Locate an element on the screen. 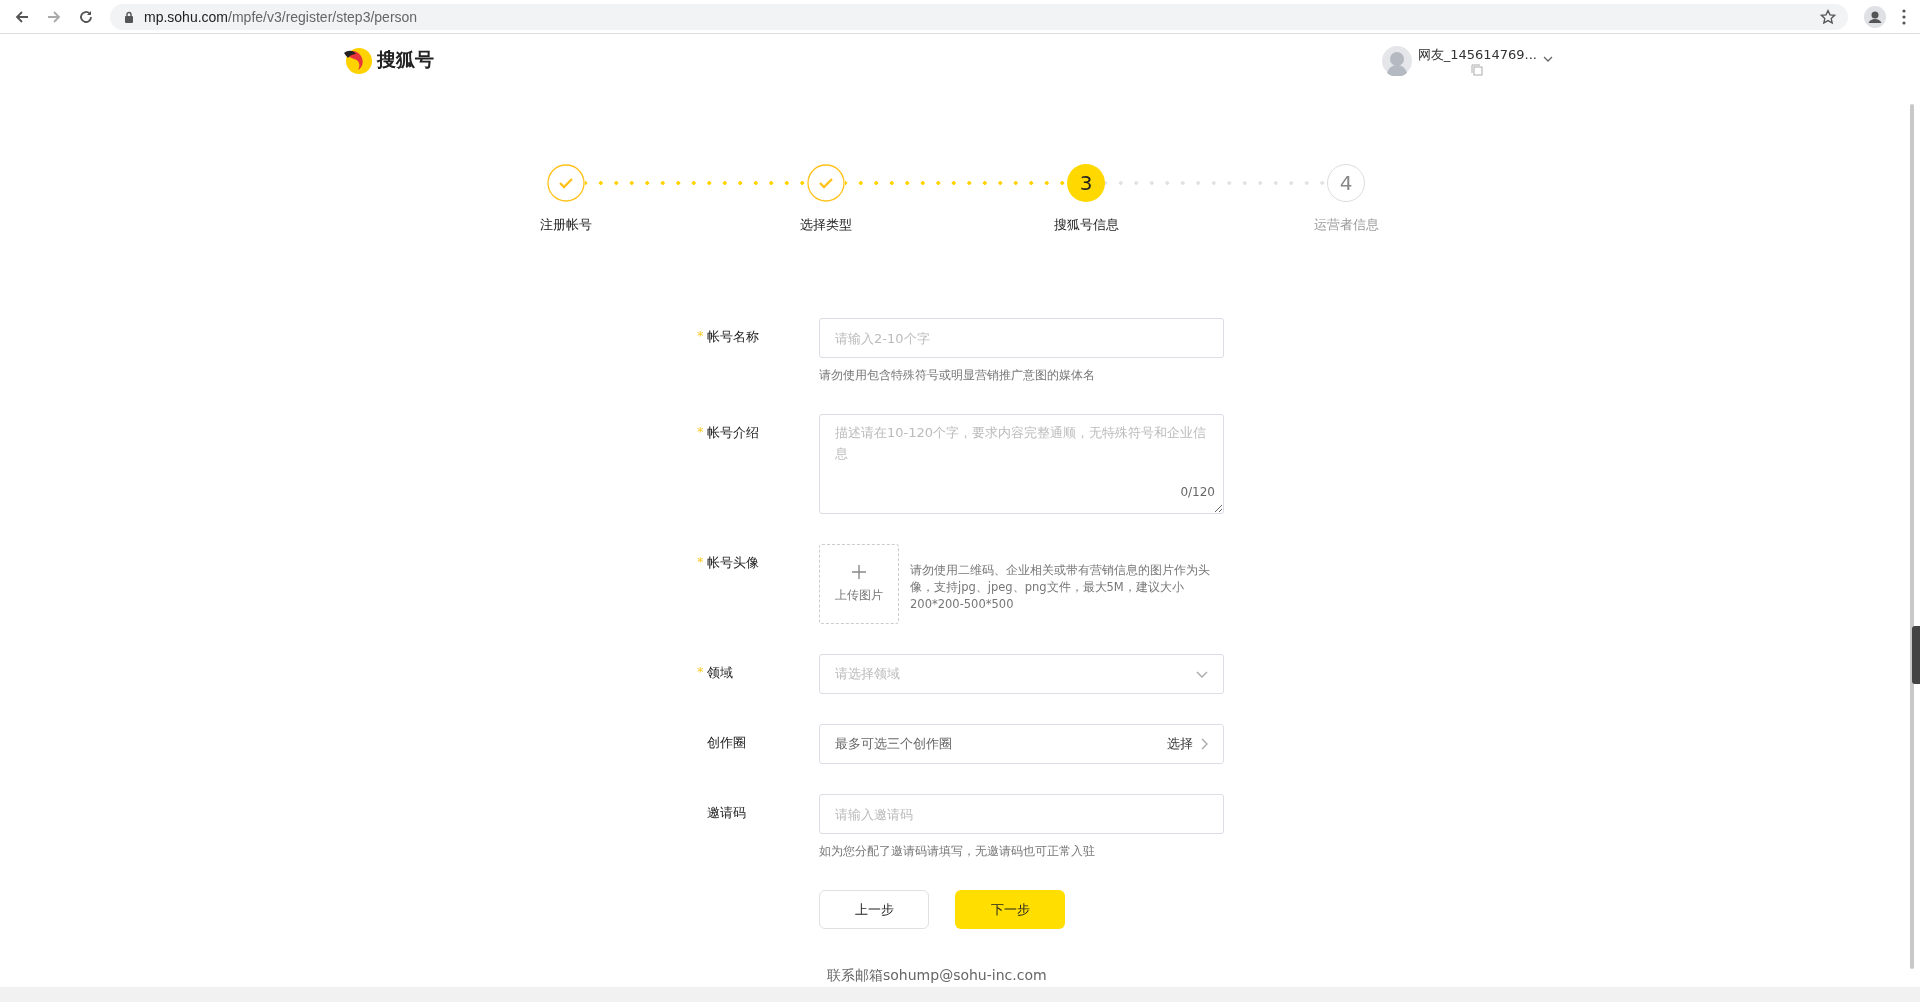 This screenshot has height=1002, width=1920. reload-icon is located at coordinates (86, 16).